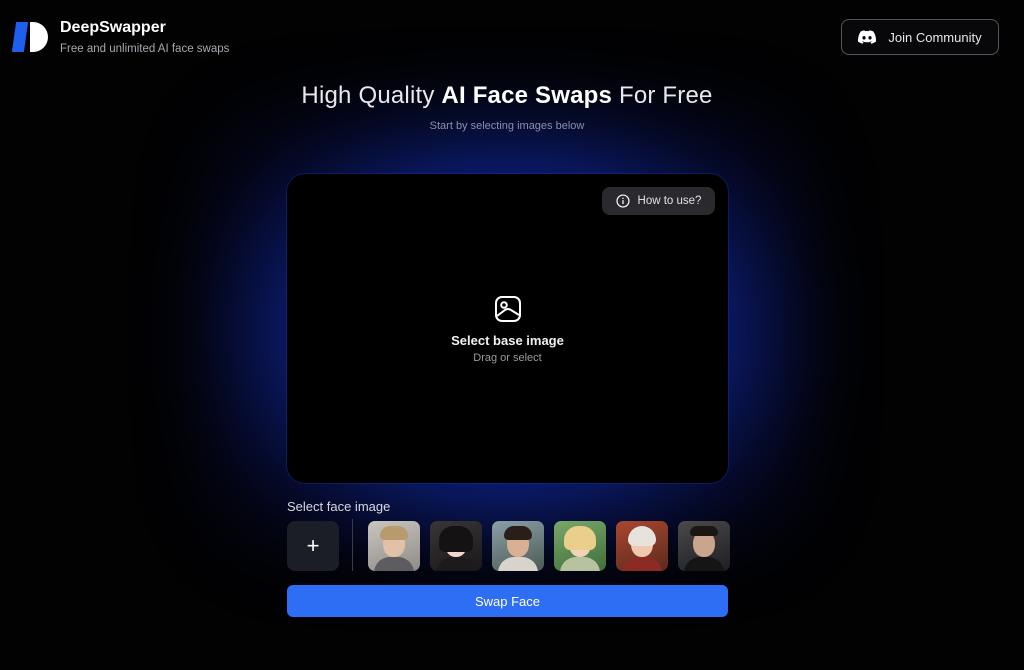 This screenshot has width=1024, height=670. What do you see at coordinates (507, 309) in the screenshot?
I see `image-icon` at bounding box center [507, 309].